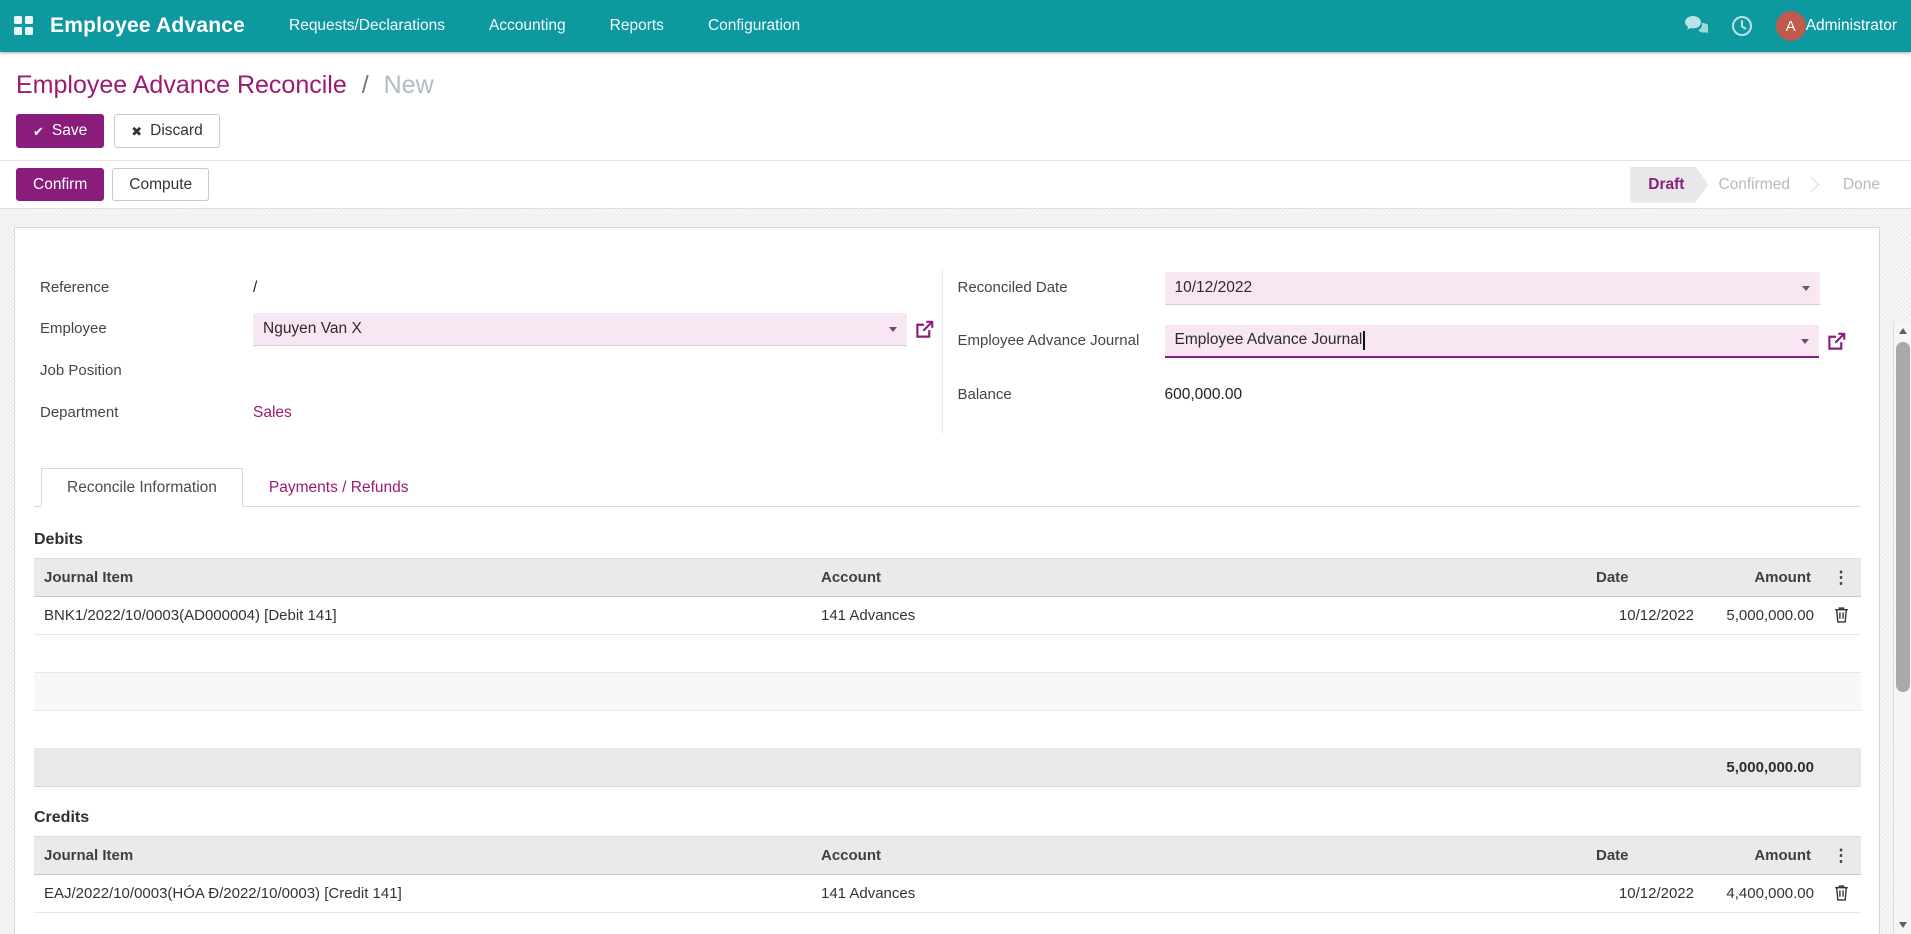 The image size is (1911, 934). Describe the element at coordinates (161, 184) in the screenshot. I see `compute-button: Compute` at that location.